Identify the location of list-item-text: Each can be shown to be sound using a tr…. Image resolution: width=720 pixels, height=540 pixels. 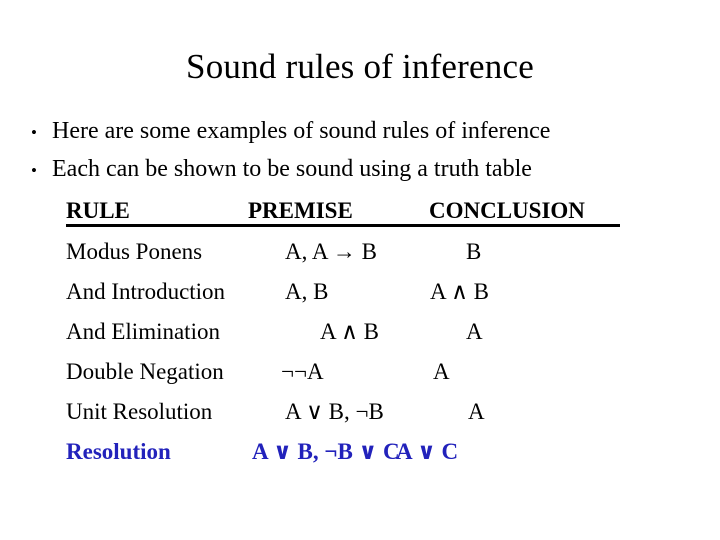
(292, 169).